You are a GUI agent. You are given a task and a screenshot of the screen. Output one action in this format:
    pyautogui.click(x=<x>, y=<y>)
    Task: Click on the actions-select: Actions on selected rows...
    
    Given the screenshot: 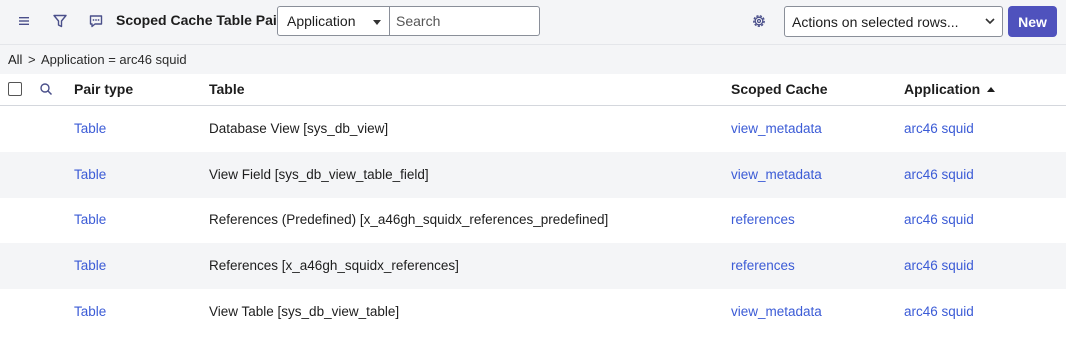 What is the action you would take?
    pyautogui.click(x=893, y=21)
    